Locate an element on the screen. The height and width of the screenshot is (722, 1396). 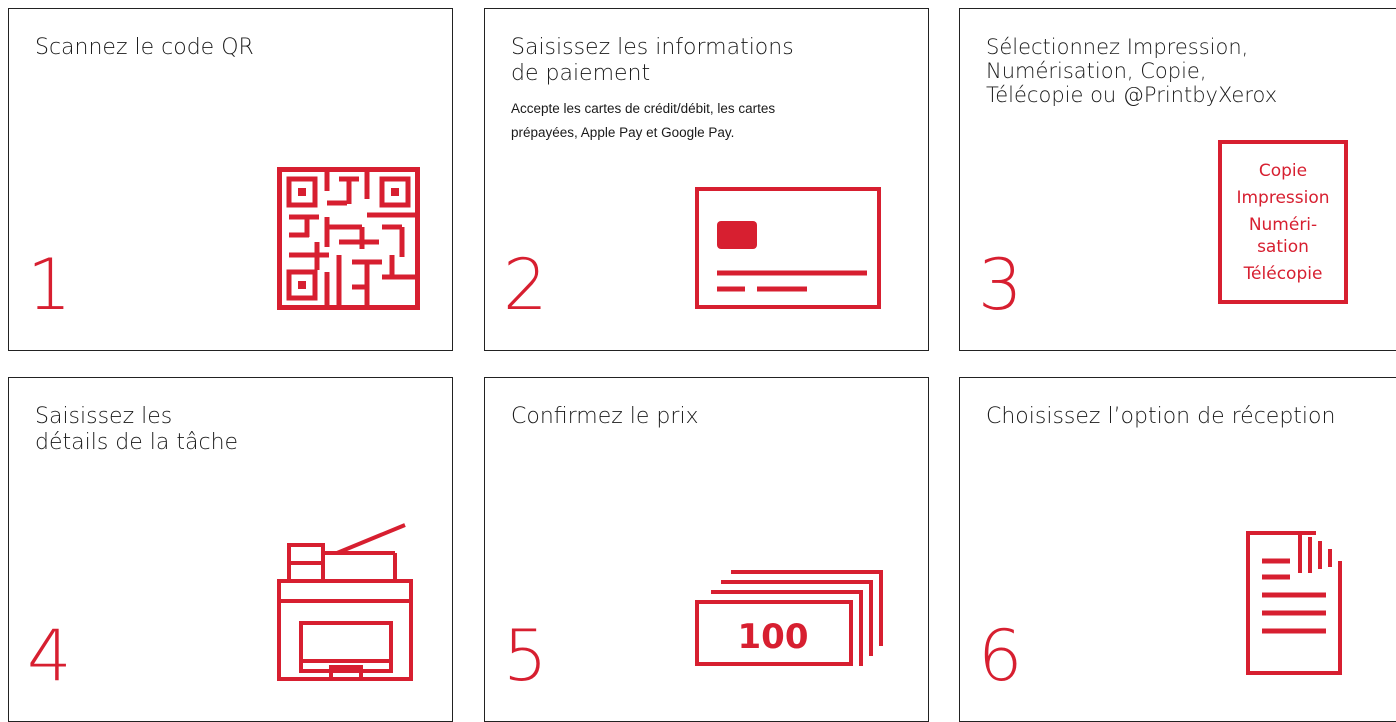
step-title-line: Choisissez l’option de réception is located at coordinates (1161, 416).